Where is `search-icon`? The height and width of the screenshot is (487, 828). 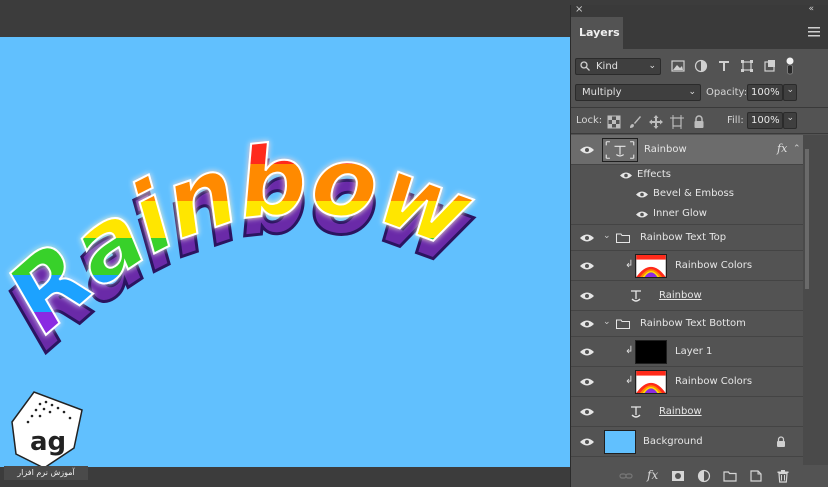
search-icon is located at coordinates (585, 66).